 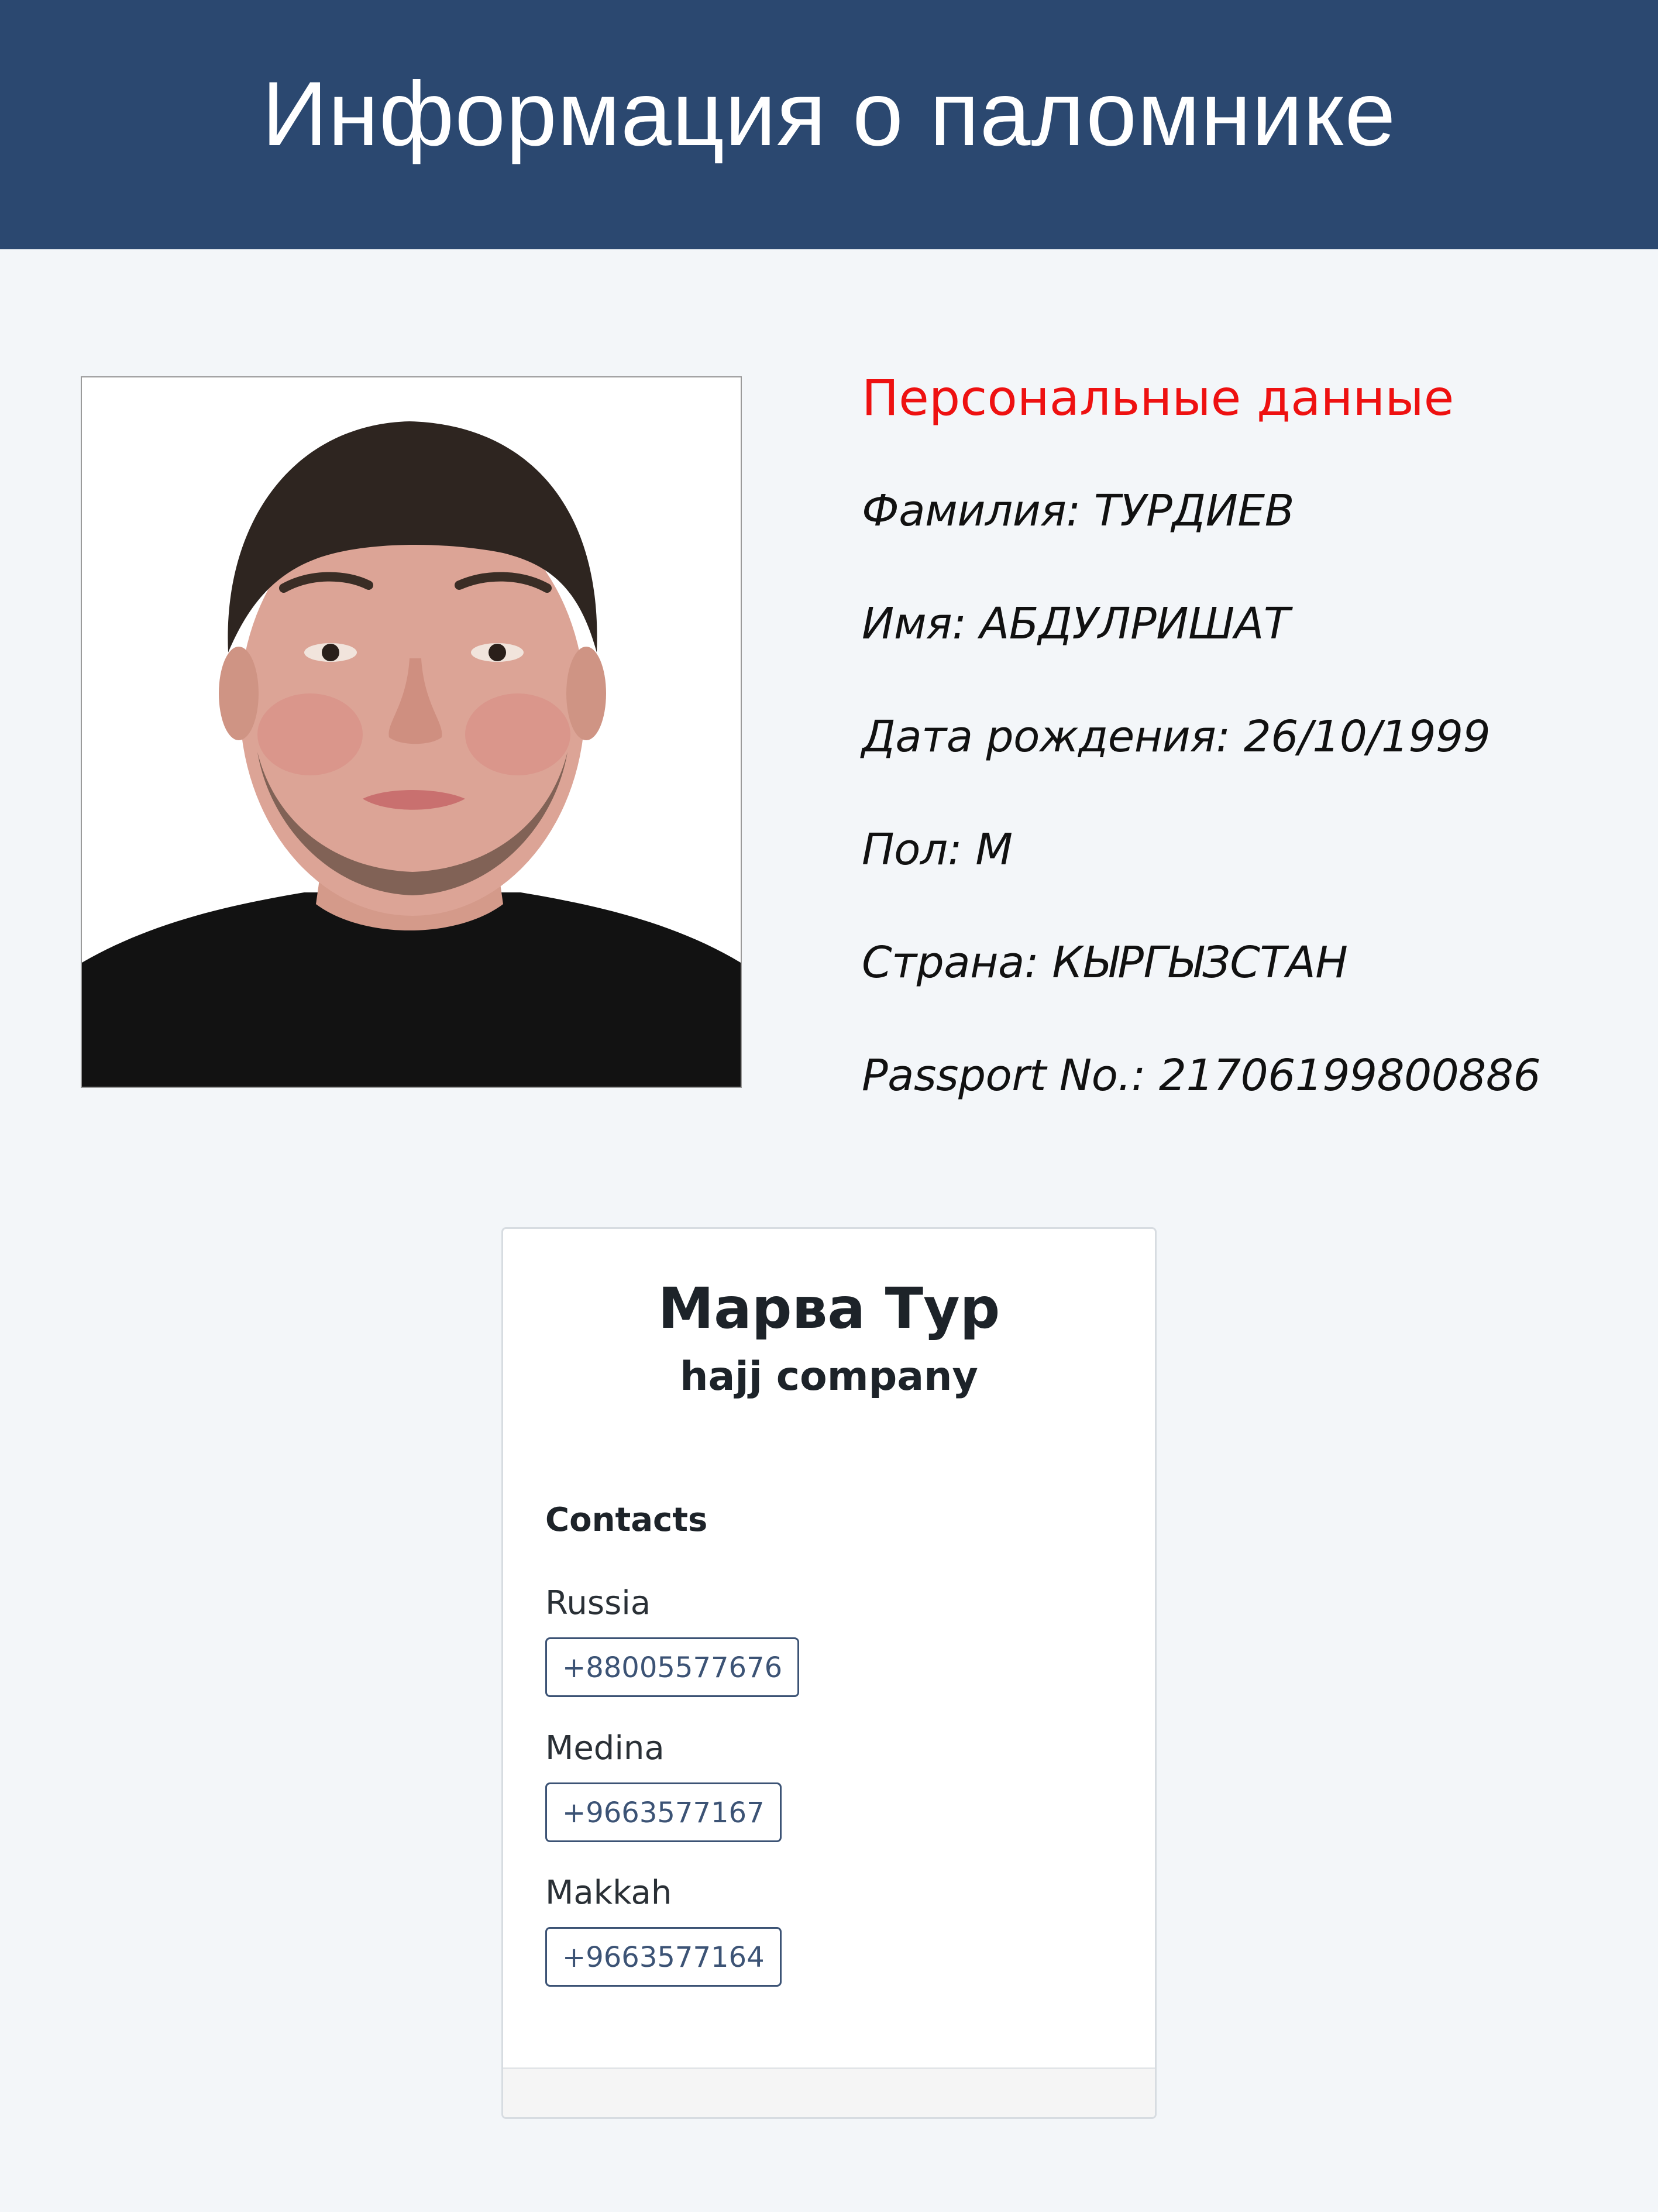 What do you see at coordinates (663, 1812) in the screenshot?
I see `phone-button-medina: +9663577167` at bounding box center [663, 1812].